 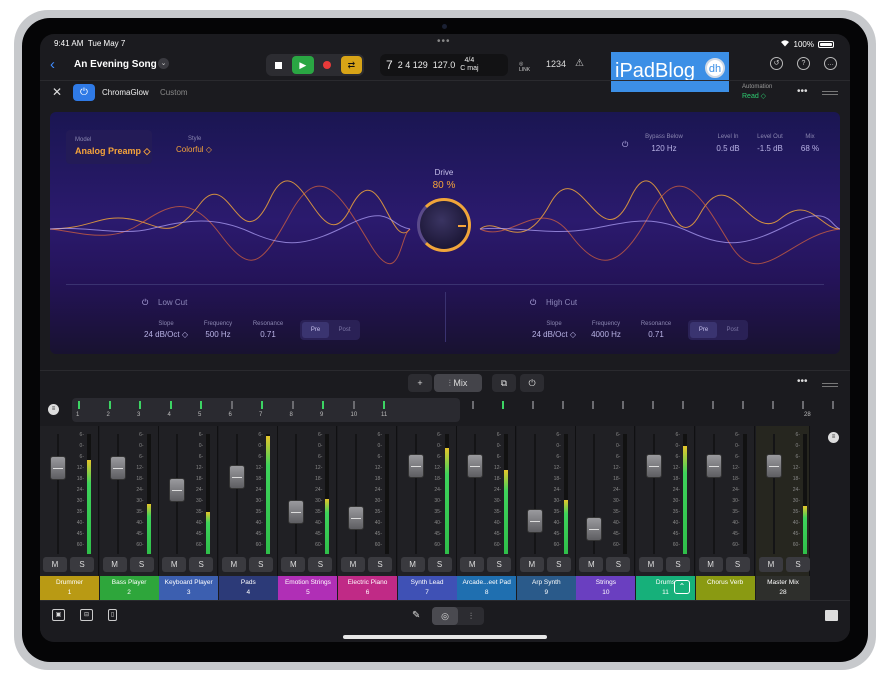 What do you see at coordinates (166, 334) in the screenshot?
I see `low-cut-slope-value: 24 dB/Oct ◇` at bounding box center [166, 334].